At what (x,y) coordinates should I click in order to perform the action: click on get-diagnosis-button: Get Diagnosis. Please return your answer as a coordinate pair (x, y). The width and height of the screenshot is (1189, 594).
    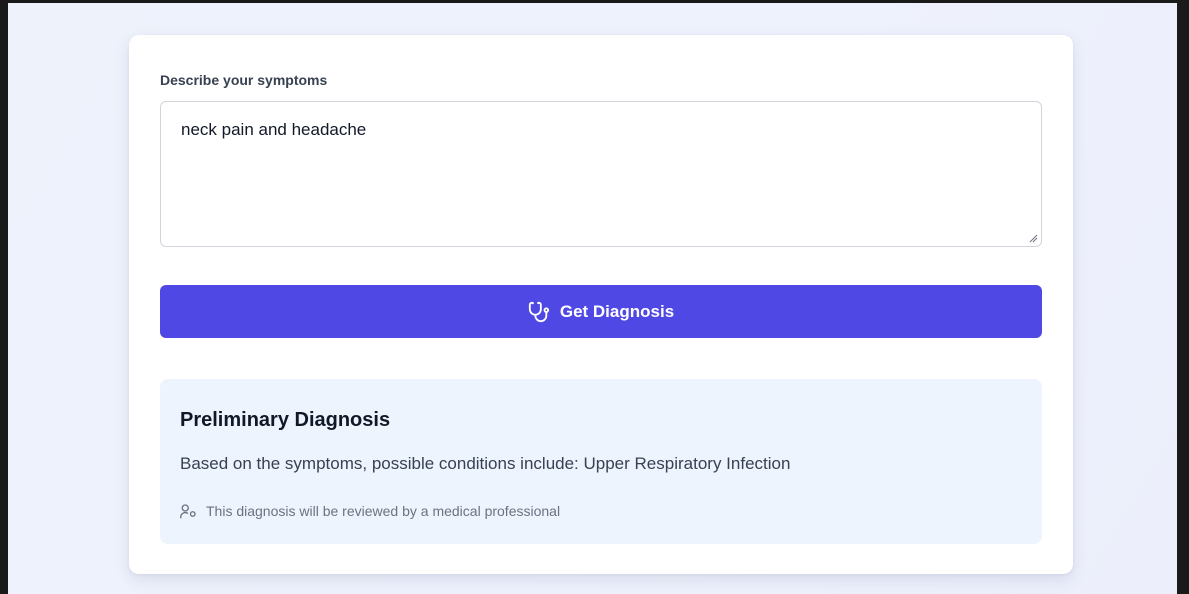
    Looking at the image, I should click on (601, 311).